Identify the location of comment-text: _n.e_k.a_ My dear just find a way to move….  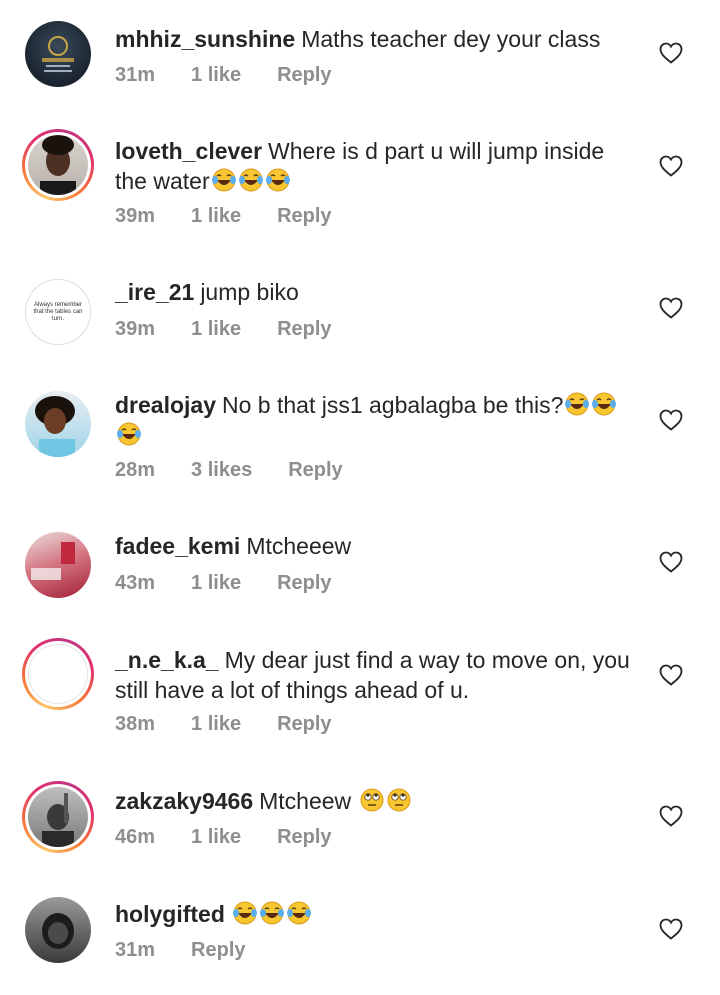
(375, 675).